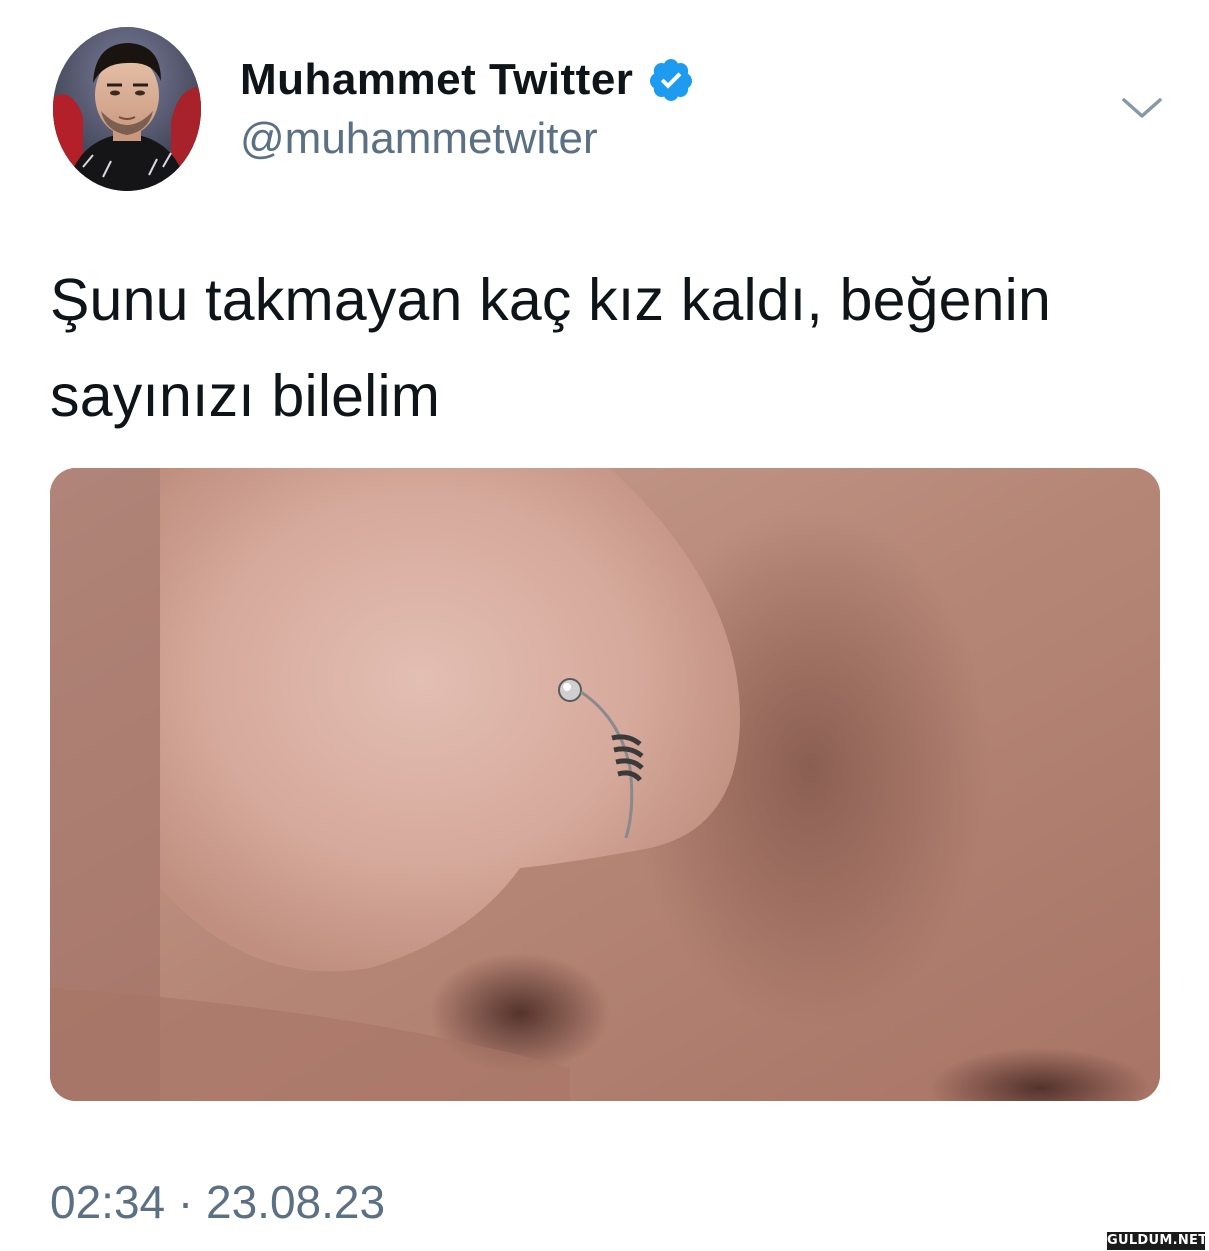  What do you see at coordinates (1157, 1241) in the screenshot?
I see `site-watermark: GULDUM.NET` at bounding box center [1157, 1241].